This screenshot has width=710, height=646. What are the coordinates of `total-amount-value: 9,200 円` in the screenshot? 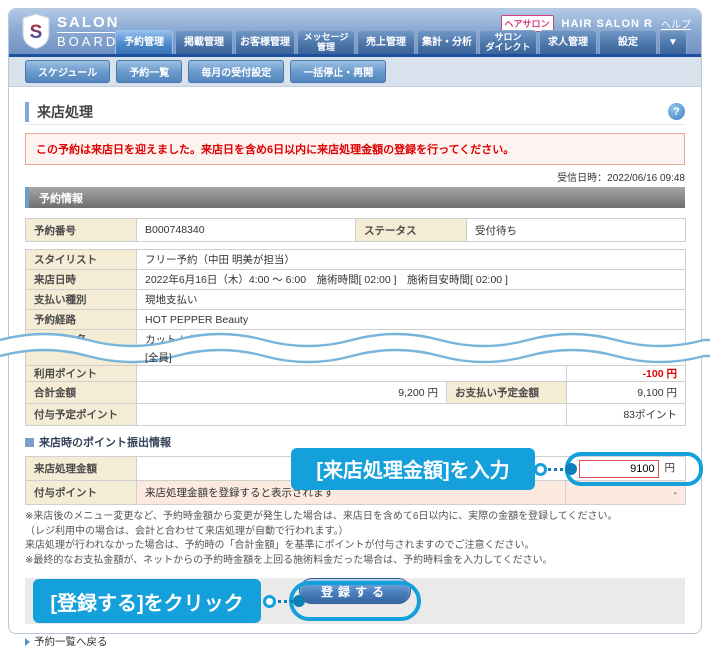 It's located at (291, 392).